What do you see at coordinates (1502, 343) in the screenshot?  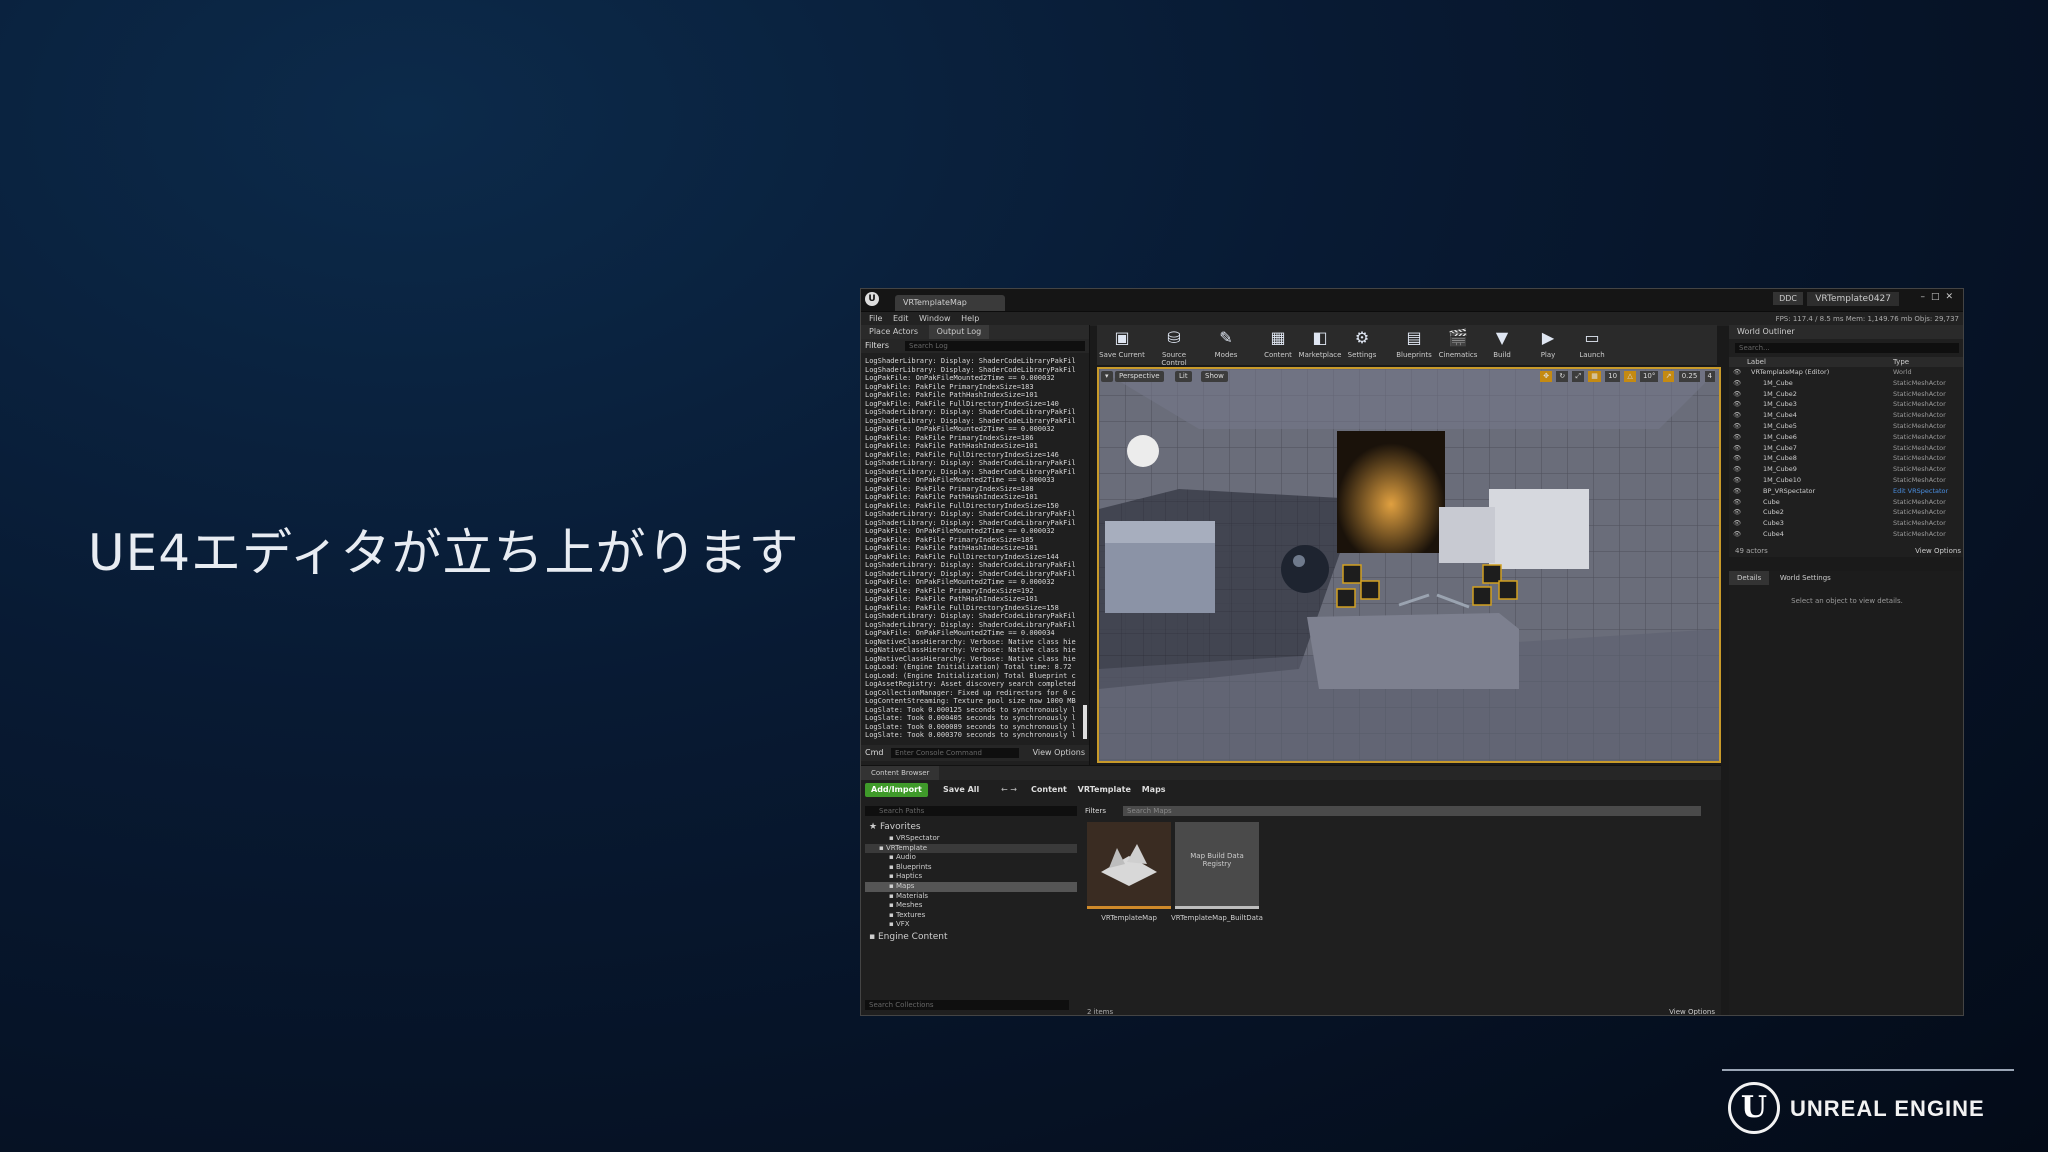 I see `toolbar-build-button: ▼ Build` at bounding box center [1502, 343].